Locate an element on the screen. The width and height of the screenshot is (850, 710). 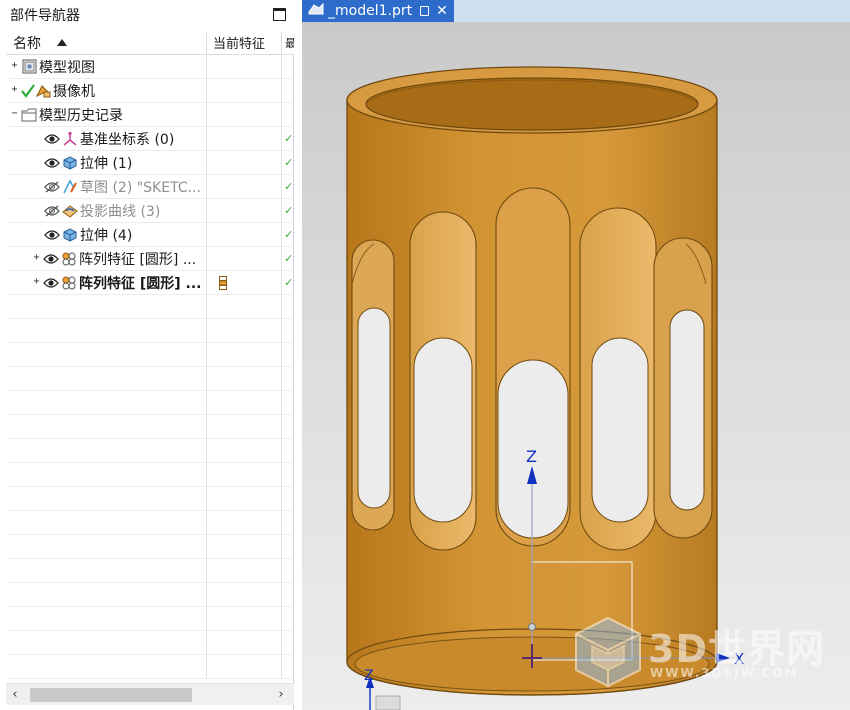
datum-csys-icon is located at coordinates (70, 139).